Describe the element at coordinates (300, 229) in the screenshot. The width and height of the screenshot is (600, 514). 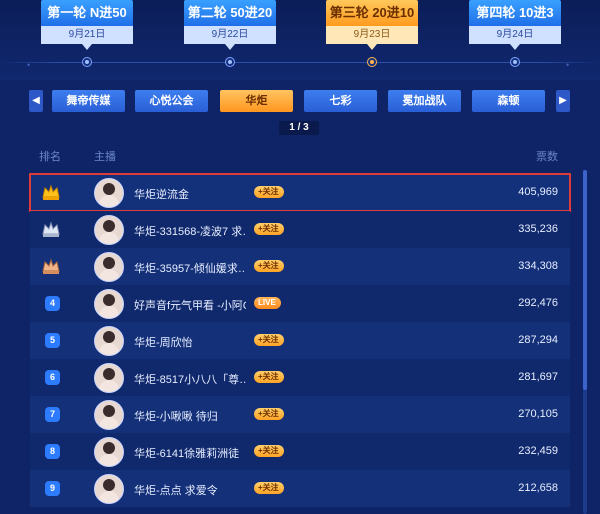
I see `table-row: 华炬-331568-凌波7 求… +关注 335,236` at that location.